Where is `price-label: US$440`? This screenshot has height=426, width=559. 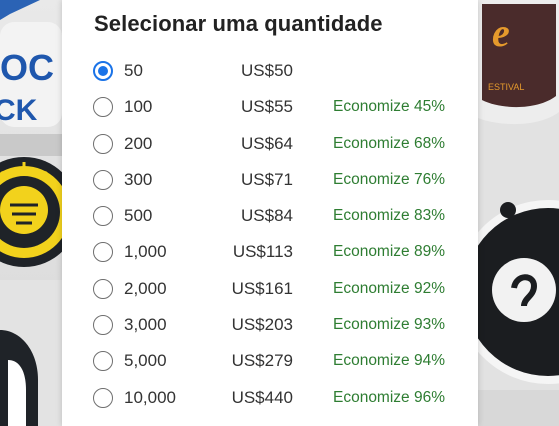
price-label: US$440 is located at coordinates (262, 397).